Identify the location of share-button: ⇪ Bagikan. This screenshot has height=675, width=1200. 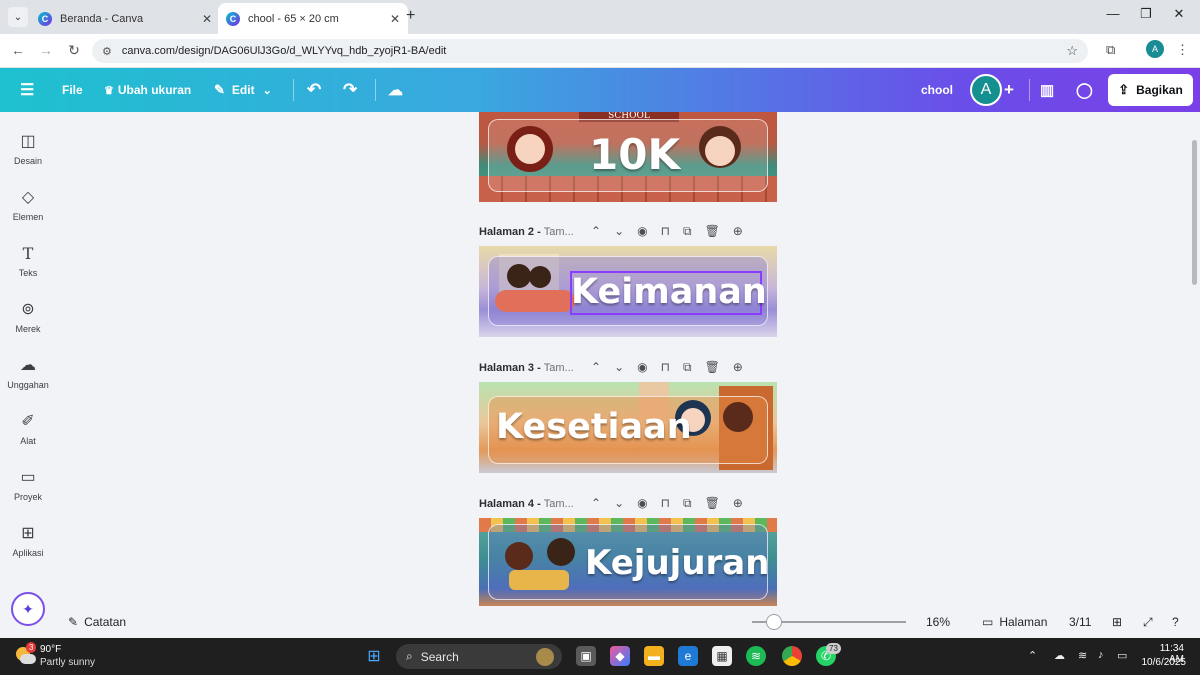
(1150, 90).